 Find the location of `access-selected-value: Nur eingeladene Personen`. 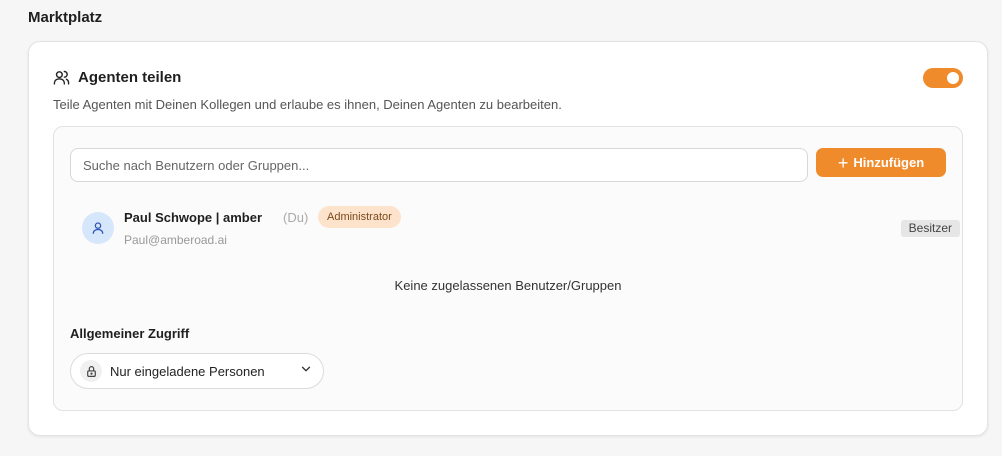

access-selected-value: Nur eingeladene Personen is located at coordinates (187, 371).